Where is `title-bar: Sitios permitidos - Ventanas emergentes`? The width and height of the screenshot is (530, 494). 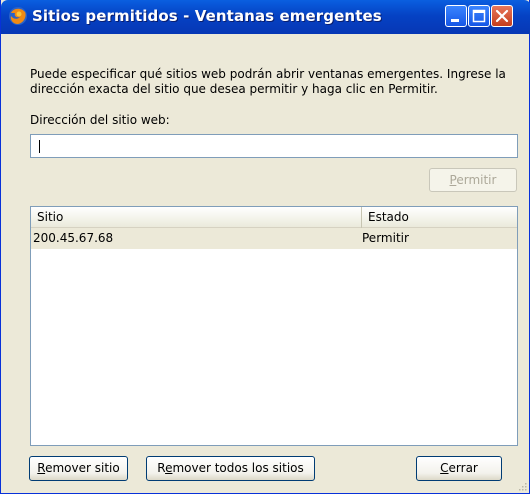 title-bar: Sitios permitidos - Ventanas emergentes is located at coordinates (265, 17).